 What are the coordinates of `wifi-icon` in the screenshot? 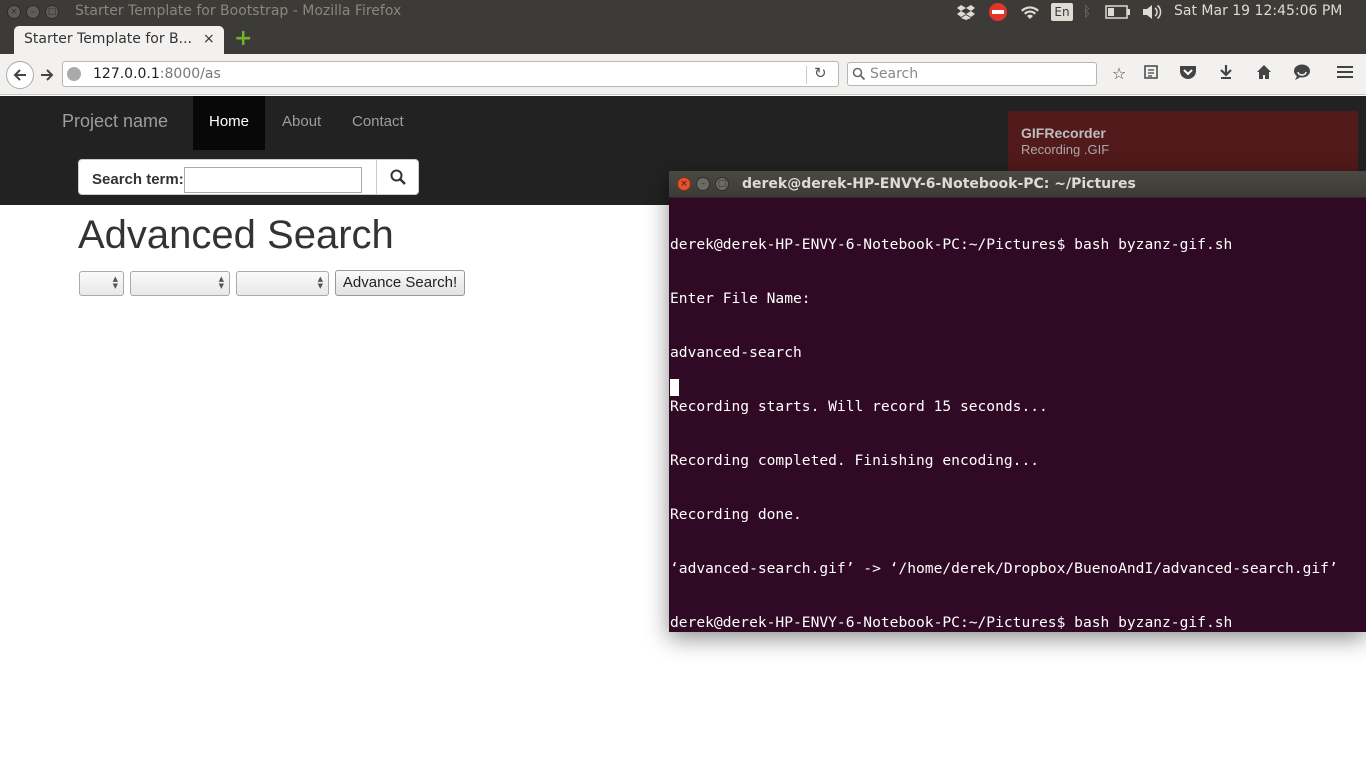 It's located at (1030, 12).